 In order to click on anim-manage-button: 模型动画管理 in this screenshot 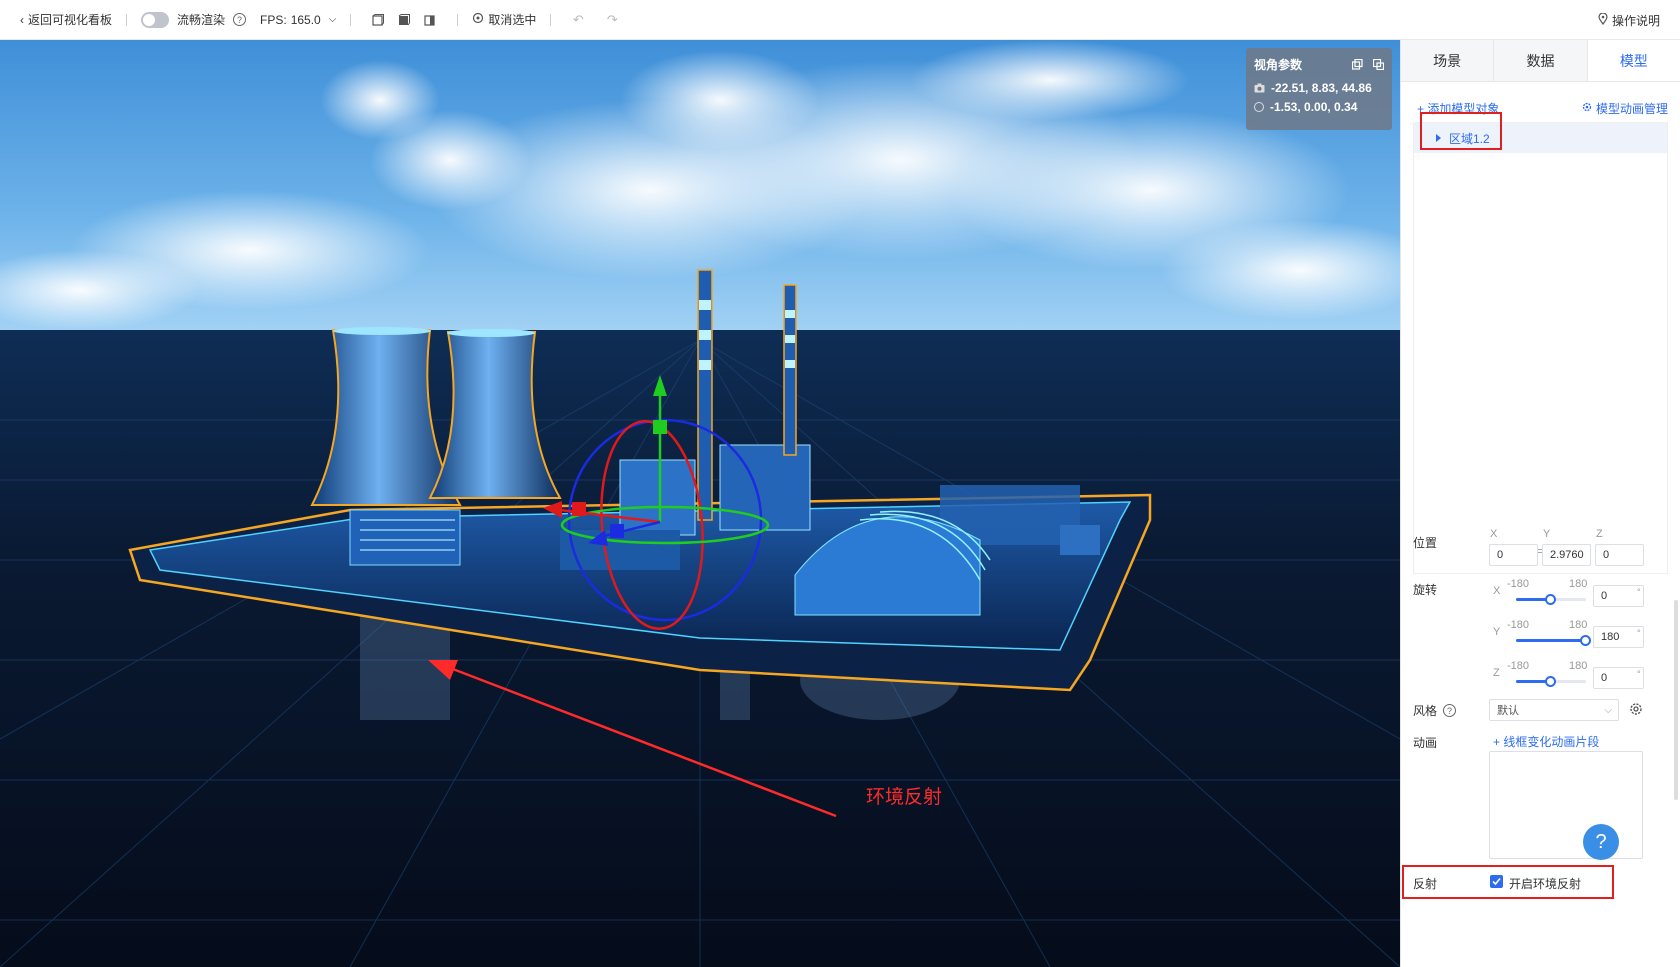, I will do `click(1625, 108)`.